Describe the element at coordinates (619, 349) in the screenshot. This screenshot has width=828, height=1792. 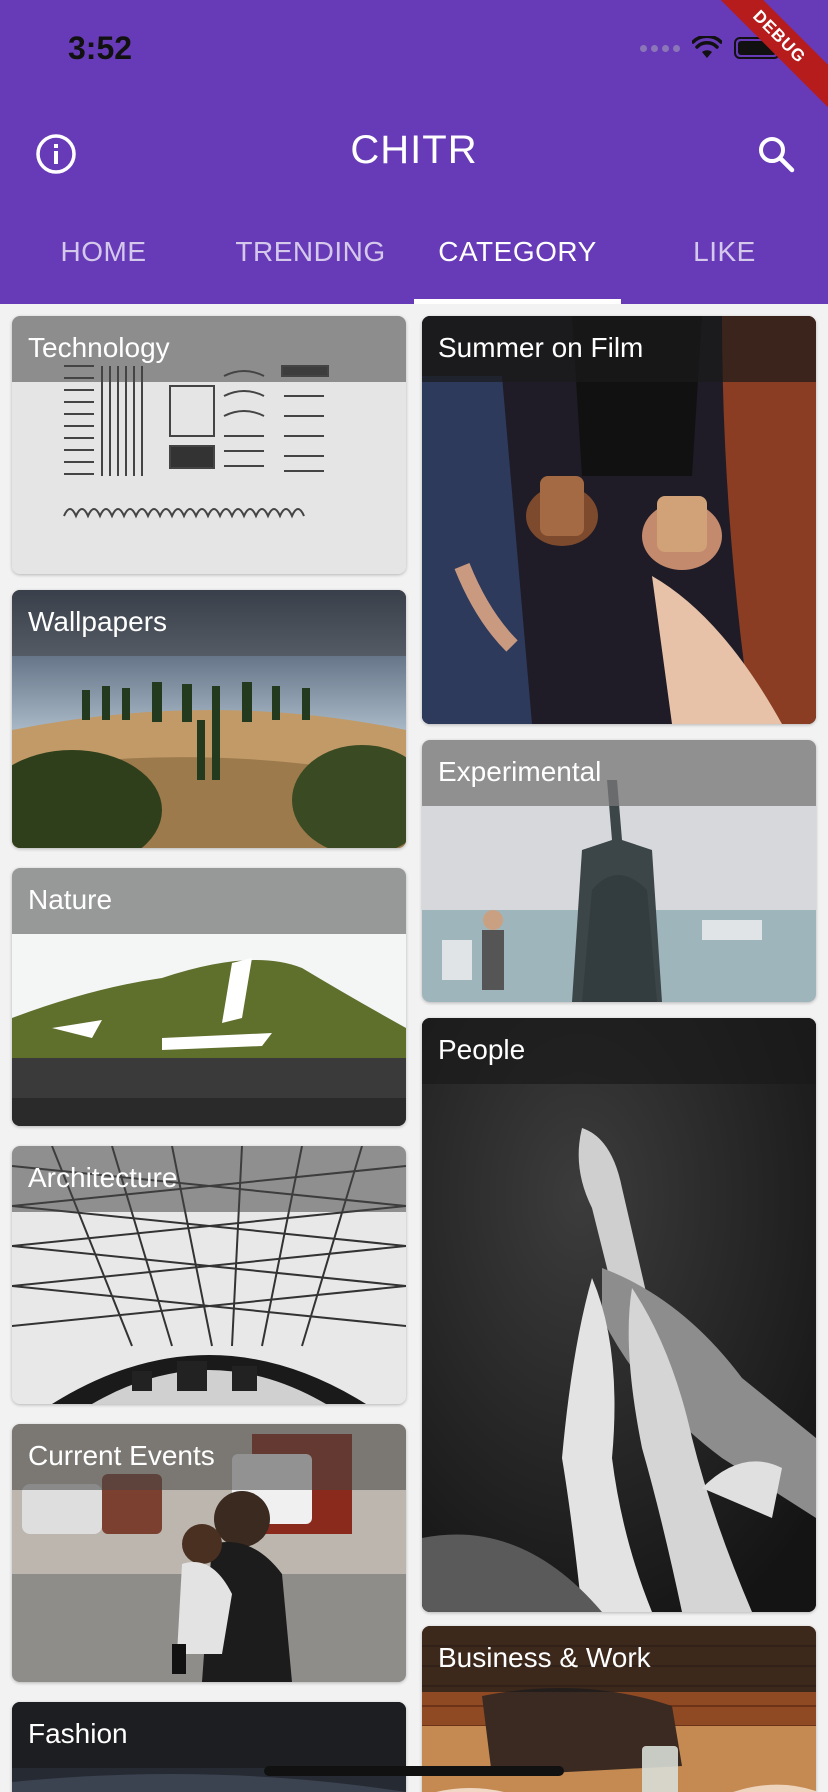
I see `category-label: Summer on Film` at that location.